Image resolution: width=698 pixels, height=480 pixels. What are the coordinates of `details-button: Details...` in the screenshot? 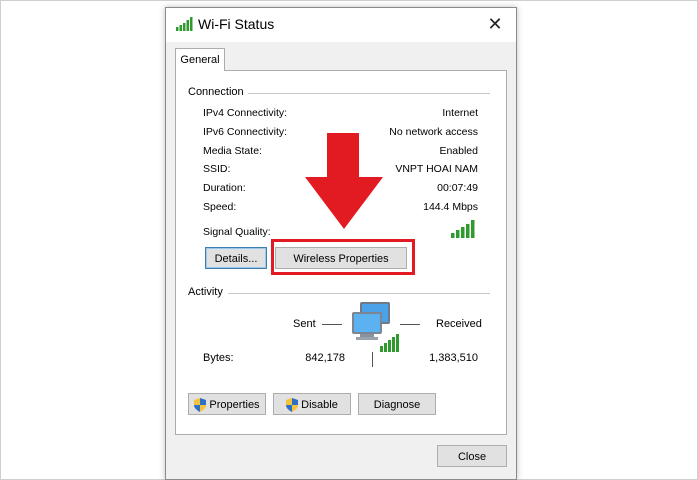 It's located at (236, 258).